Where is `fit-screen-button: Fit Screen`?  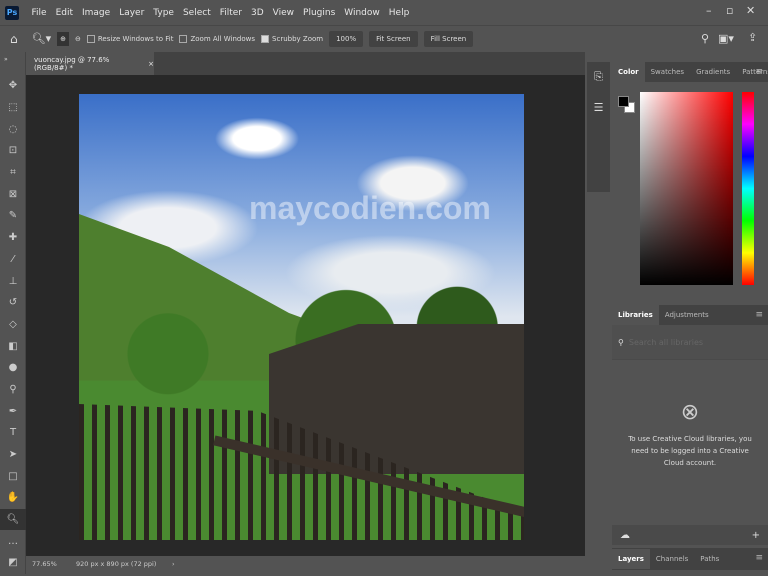
fit-screen-button: Fit Screen is located at coordinates (393, 38).